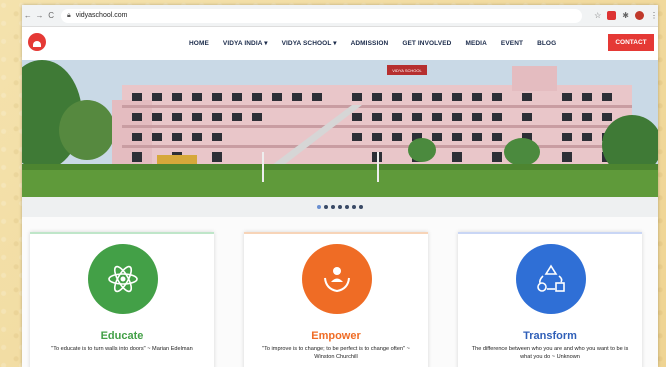 The width and height of the screenshot is (666, 367). I want to click on hands-person-icon, so click(337, 280).